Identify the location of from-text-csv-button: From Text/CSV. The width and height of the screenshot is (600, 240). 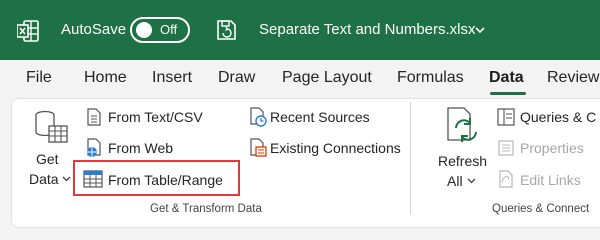
(155, 117).